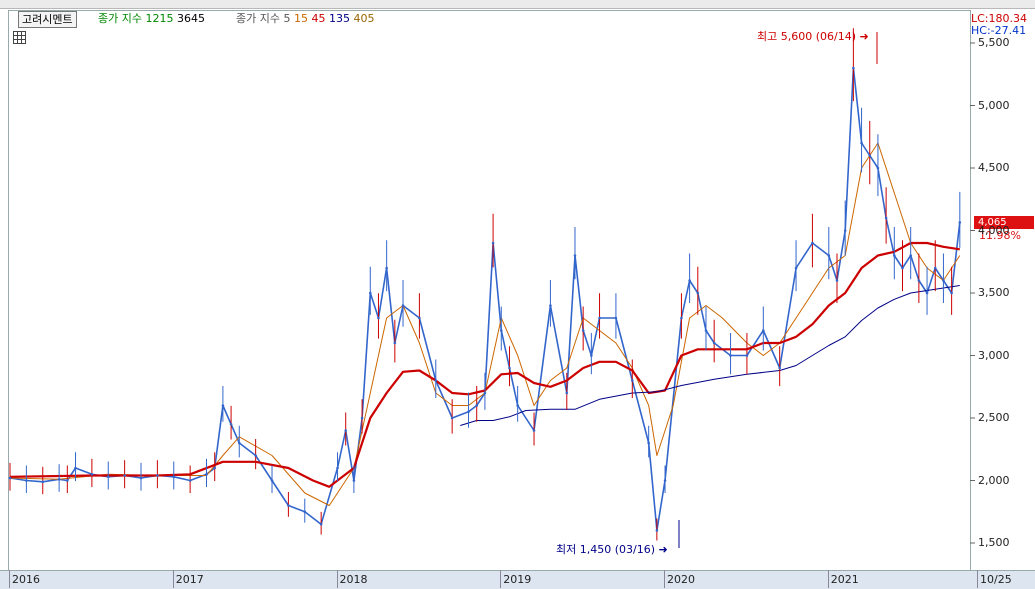 This screenshot has width=1035, height=589. What do you see at coordinates (813, 36) in the screenshot?
I see `high-annotation: 최고 5,600 (06/14) ➜` at bounding box center [813, 36].